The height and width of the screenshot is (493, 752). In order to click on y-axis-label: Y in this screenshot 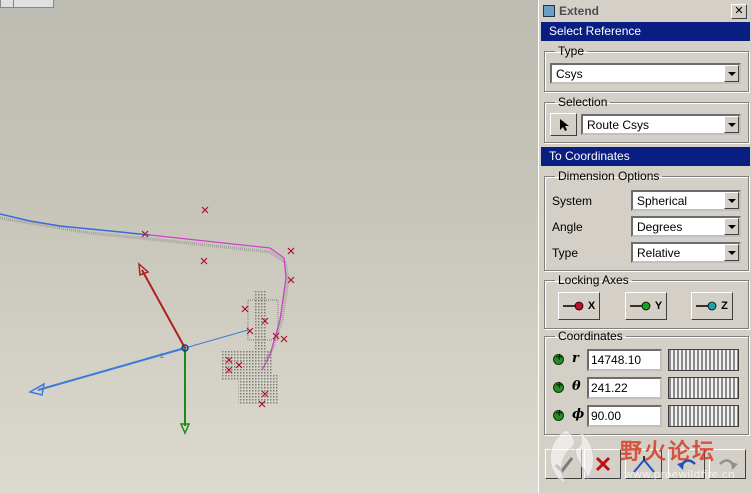, I will do `click(658, 306)`.